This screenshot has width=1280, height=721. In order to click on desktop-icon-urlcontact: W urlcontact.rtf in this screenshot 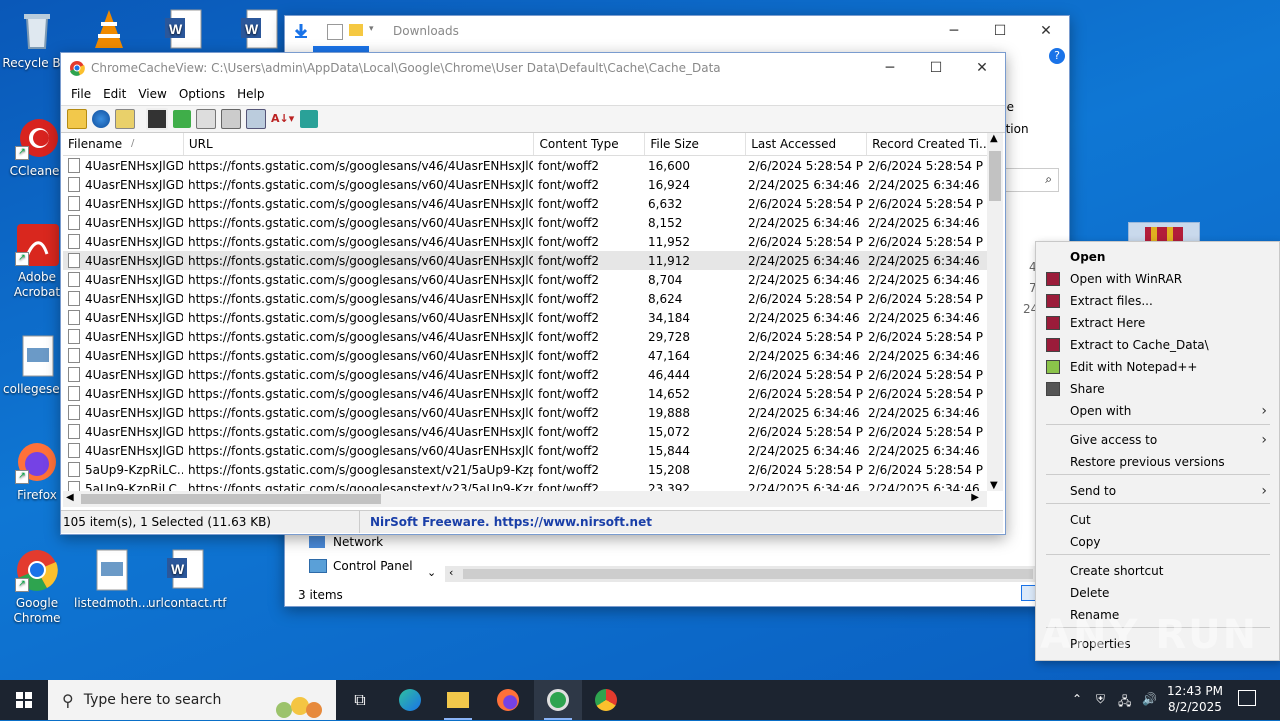, I will do `click(187, 579)`.